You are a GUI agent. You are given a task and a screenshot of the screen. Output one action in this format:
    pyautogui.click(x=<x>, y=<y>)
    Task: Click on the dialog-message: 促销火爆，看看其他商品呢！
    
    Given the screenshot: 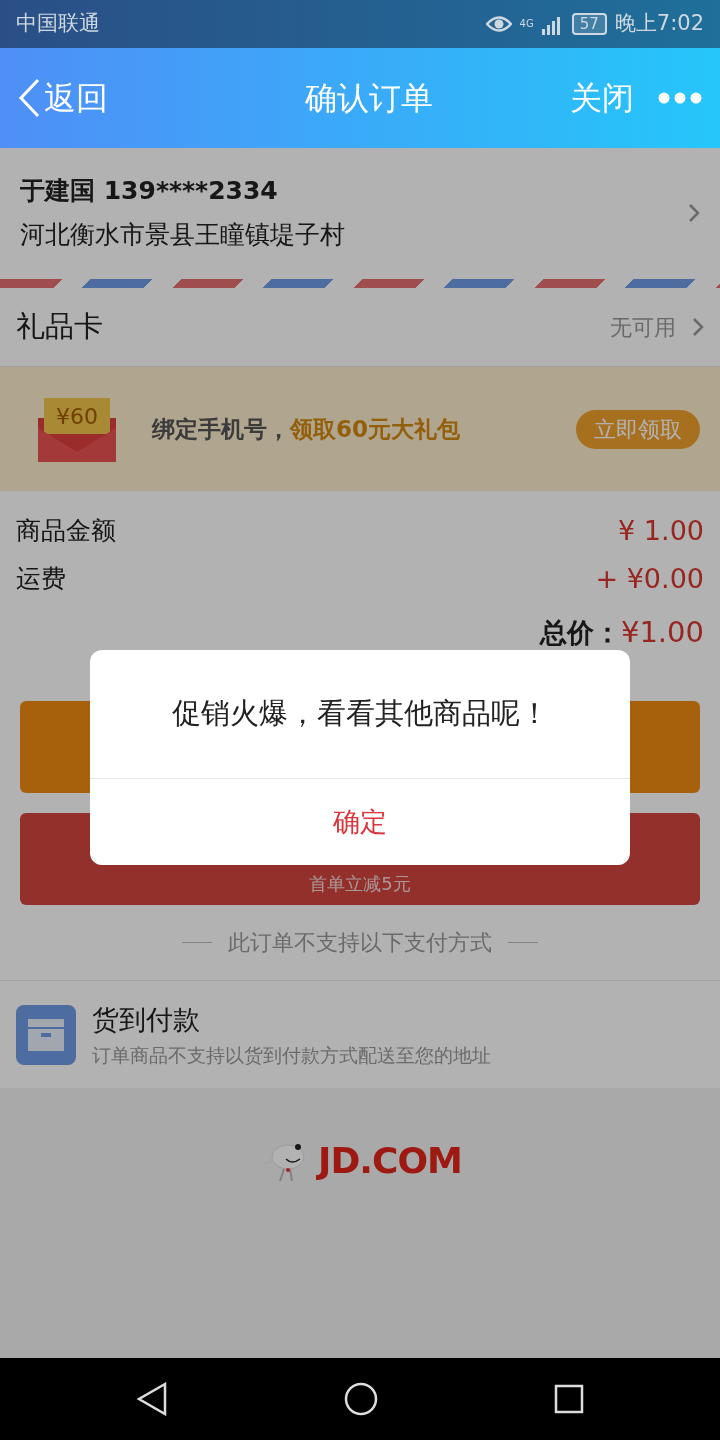 What is the action you would take?
    pyautogui.click(x=360, y=714)
    